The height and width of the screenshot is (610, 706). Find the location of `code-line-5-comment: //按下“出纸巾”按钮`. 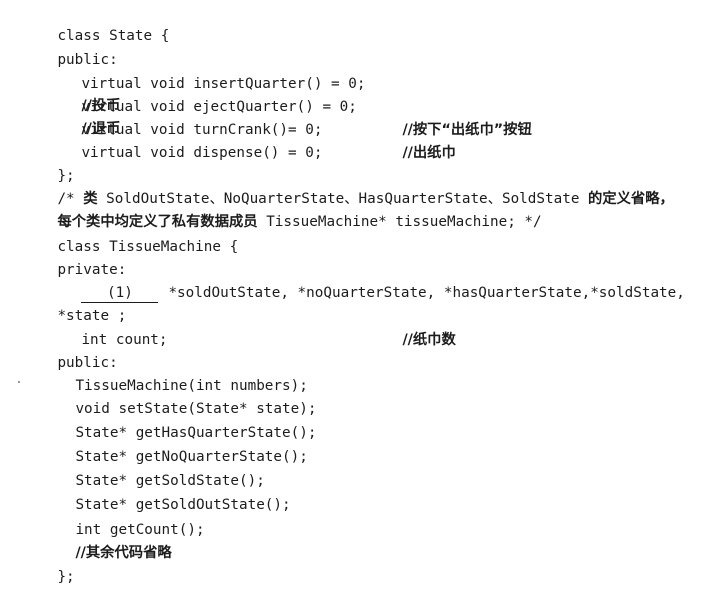

code-line-5-comment: //按下“出纸巾”按钮 is located at coordinates (449, 117).